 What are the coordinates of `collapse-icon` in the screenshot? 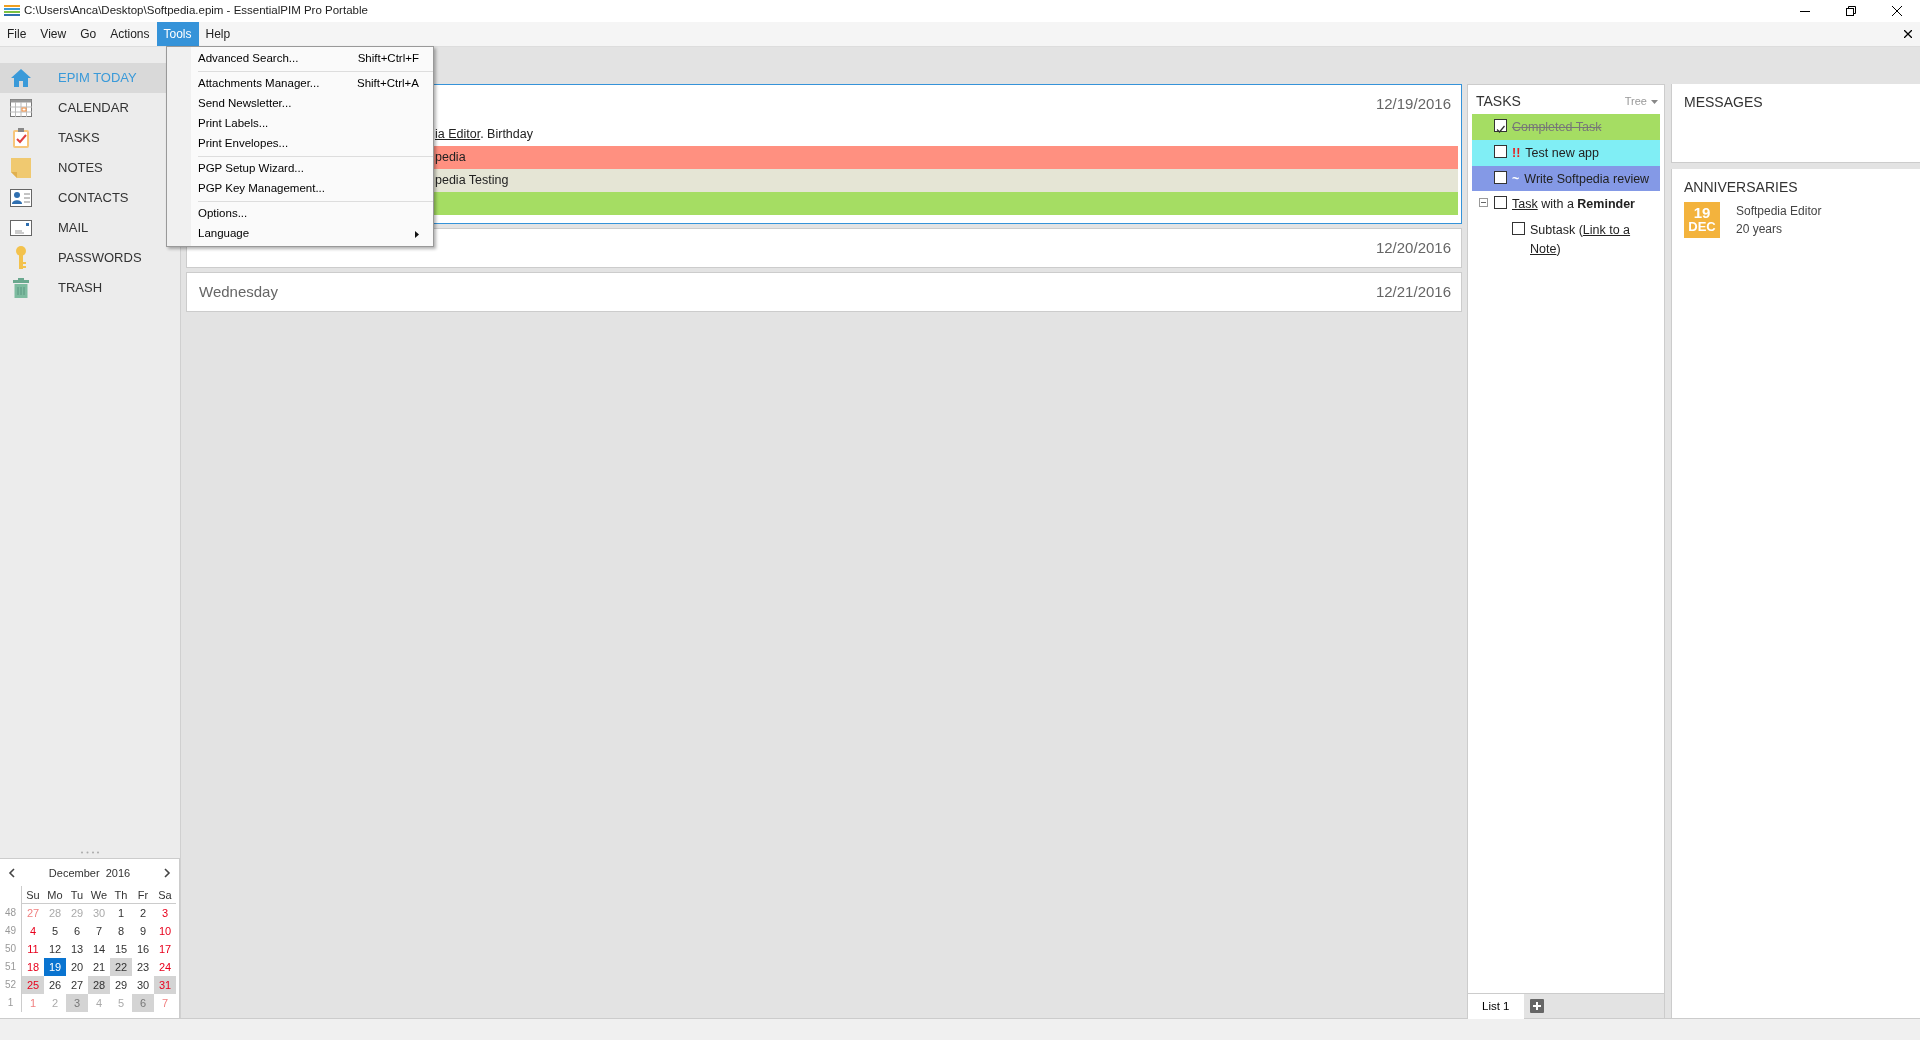 It's located at (1483, 203).